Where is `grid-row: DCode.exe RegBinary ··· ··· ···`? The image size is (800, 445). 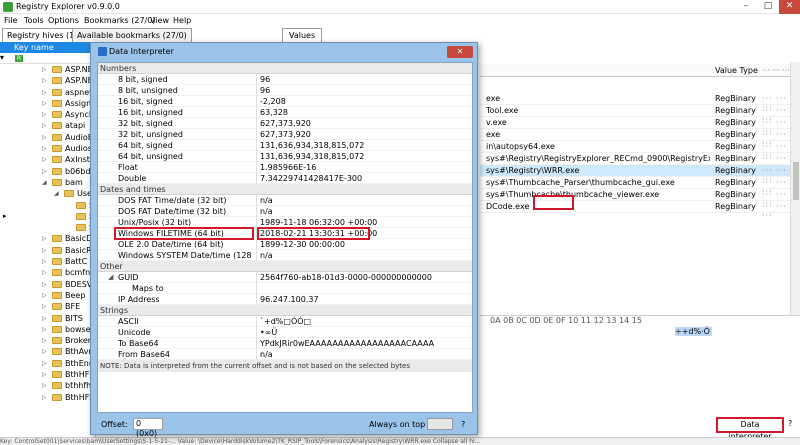
grid-row: DCode.exe RegBinary ··· ··· ··· is located at coordinates (640, 210).